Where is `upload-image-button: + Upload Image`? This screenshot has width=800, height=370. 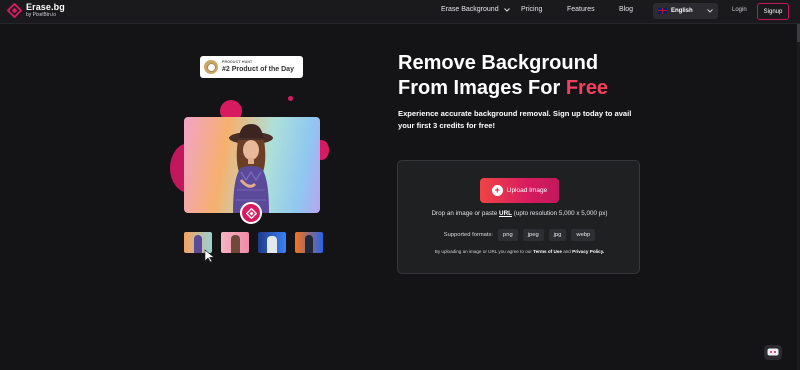
upload-image-button: + Upload Image is located at coordinates (519, 190).